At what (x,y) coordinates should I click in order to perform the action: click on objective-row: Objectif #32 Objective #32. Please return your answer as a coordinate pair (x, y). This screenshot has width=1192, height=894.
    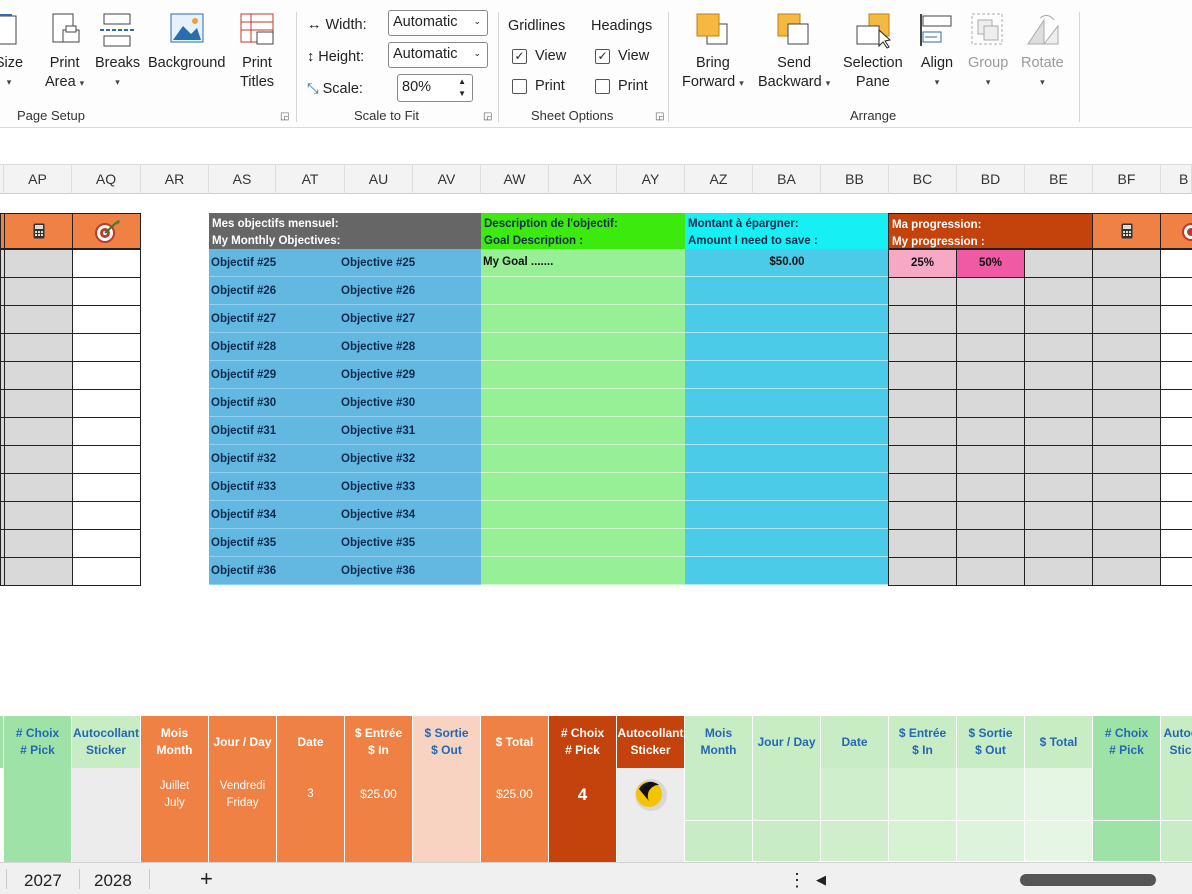
    Looking at the image, I should click on (345, 459).